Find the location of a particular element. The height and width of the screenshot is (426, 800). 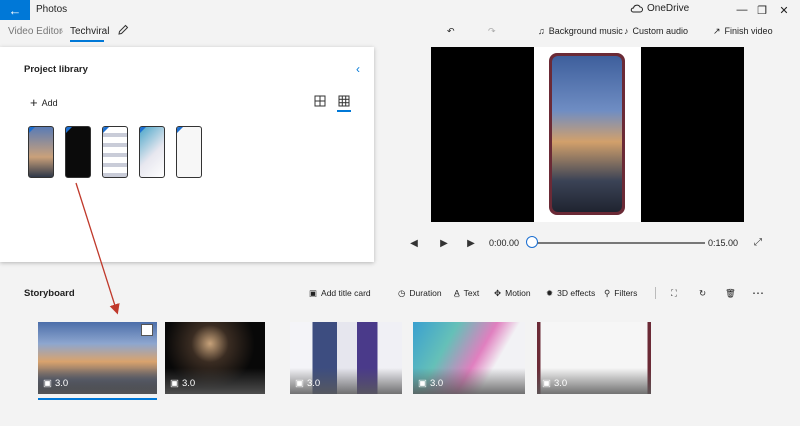

play-button: ▶ is located at coordinates (444, 243).